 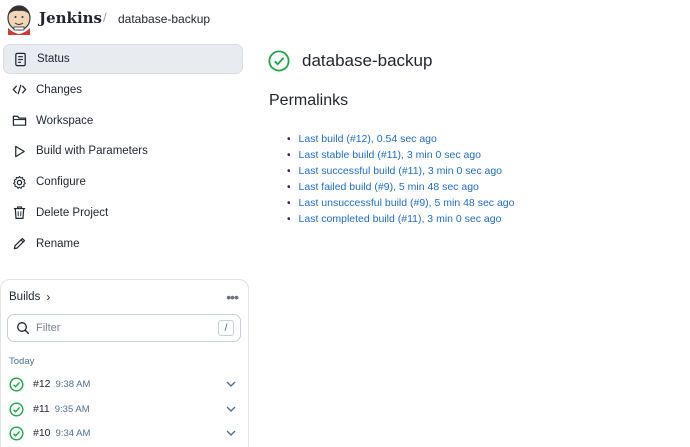 I want to click on chevron-right-icon: ›, so click(x=48, y=297).